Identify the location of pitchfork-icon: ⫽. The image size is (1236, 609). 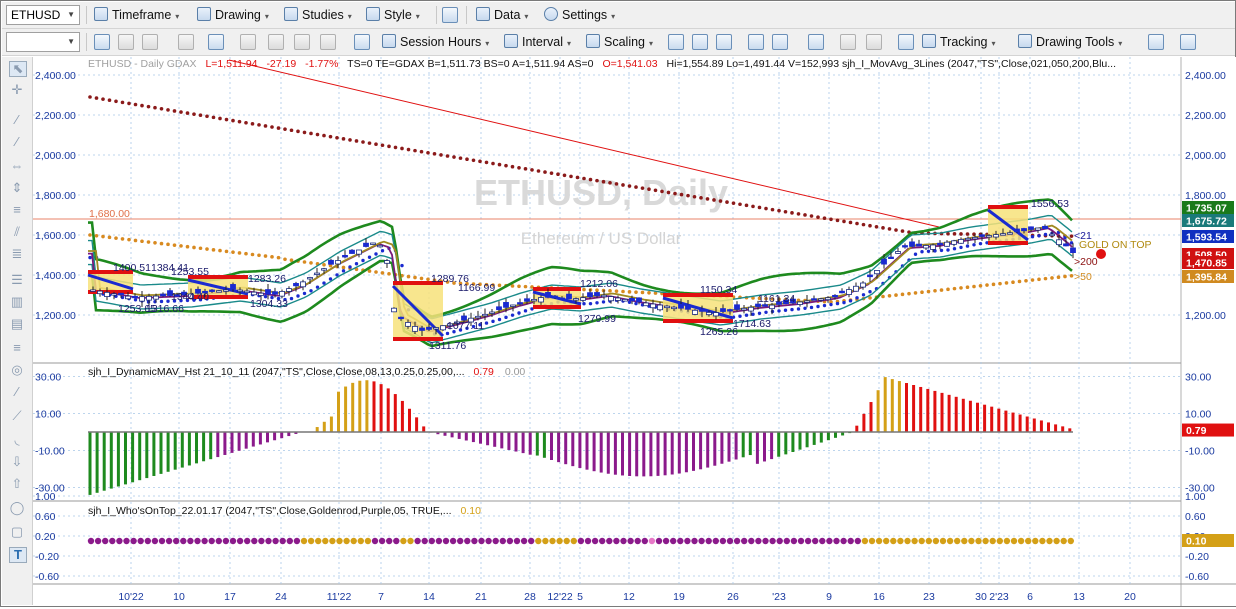
(17, 232).